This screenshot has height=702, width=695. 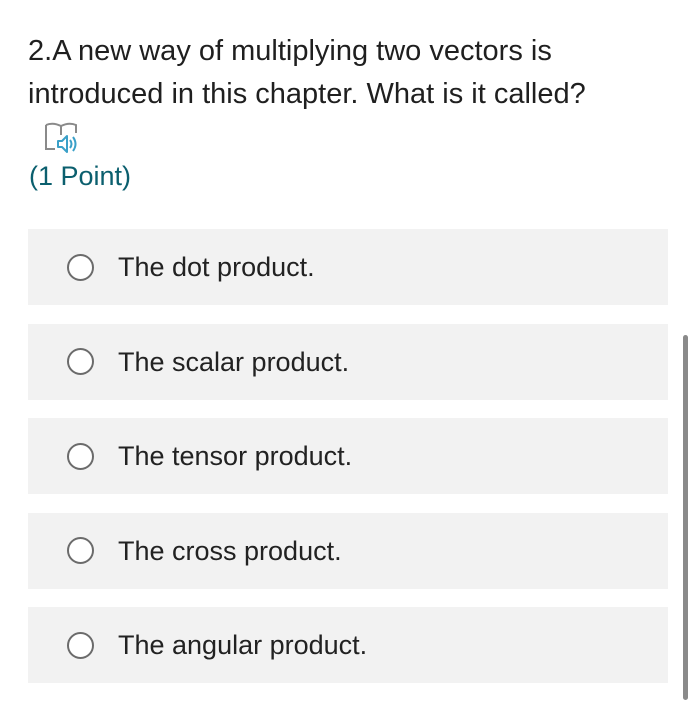 What do you see at coordinates (234, 361) in the screenshot?
I see `answer-option-label: The scalar product.` at bounding box center [234, 361].